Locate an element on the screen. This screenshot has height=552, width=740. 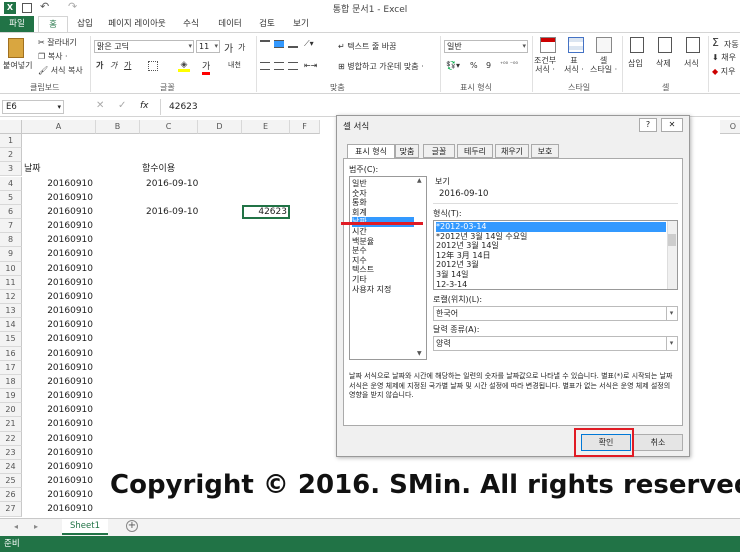
align-right-icon is located at coordinates (293, 66).